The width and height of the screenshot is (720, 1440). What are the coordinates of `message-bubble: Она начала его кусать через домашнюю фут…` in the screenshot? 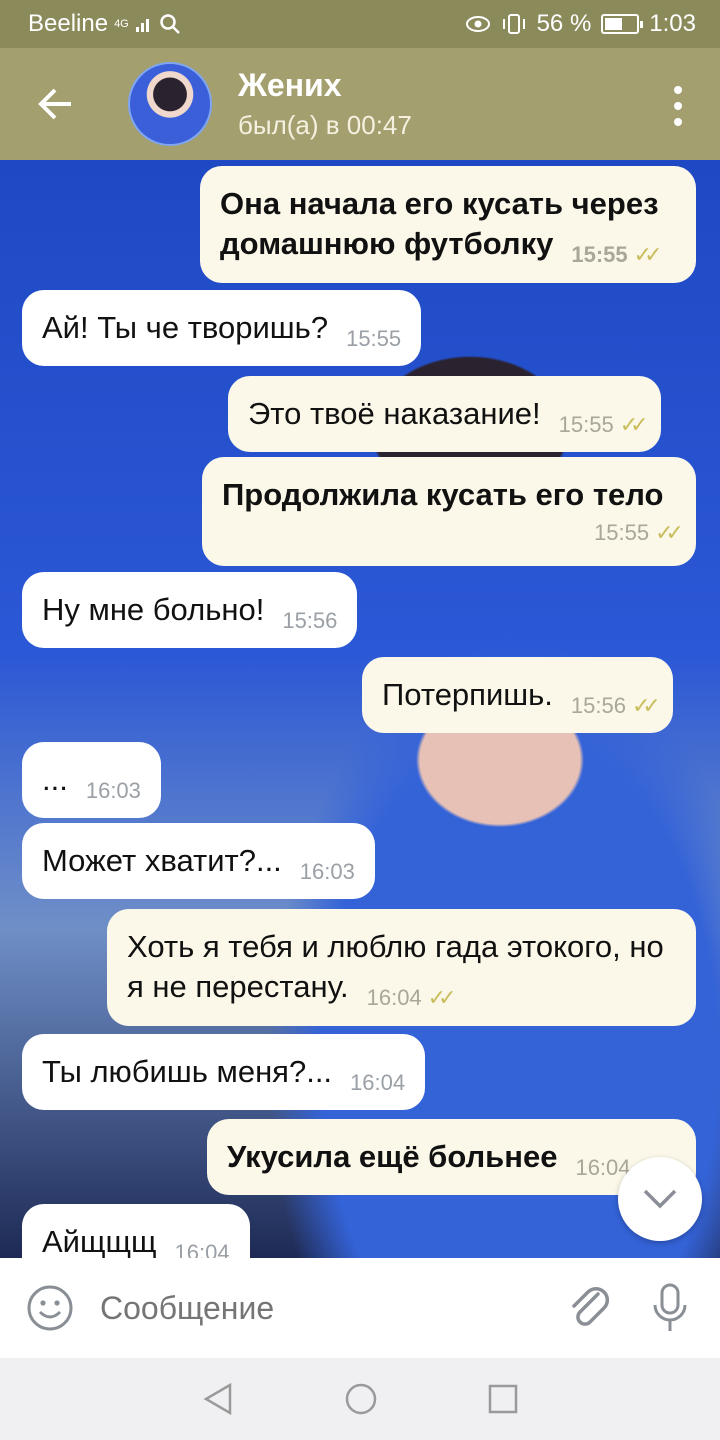 It's located at (448, 224).